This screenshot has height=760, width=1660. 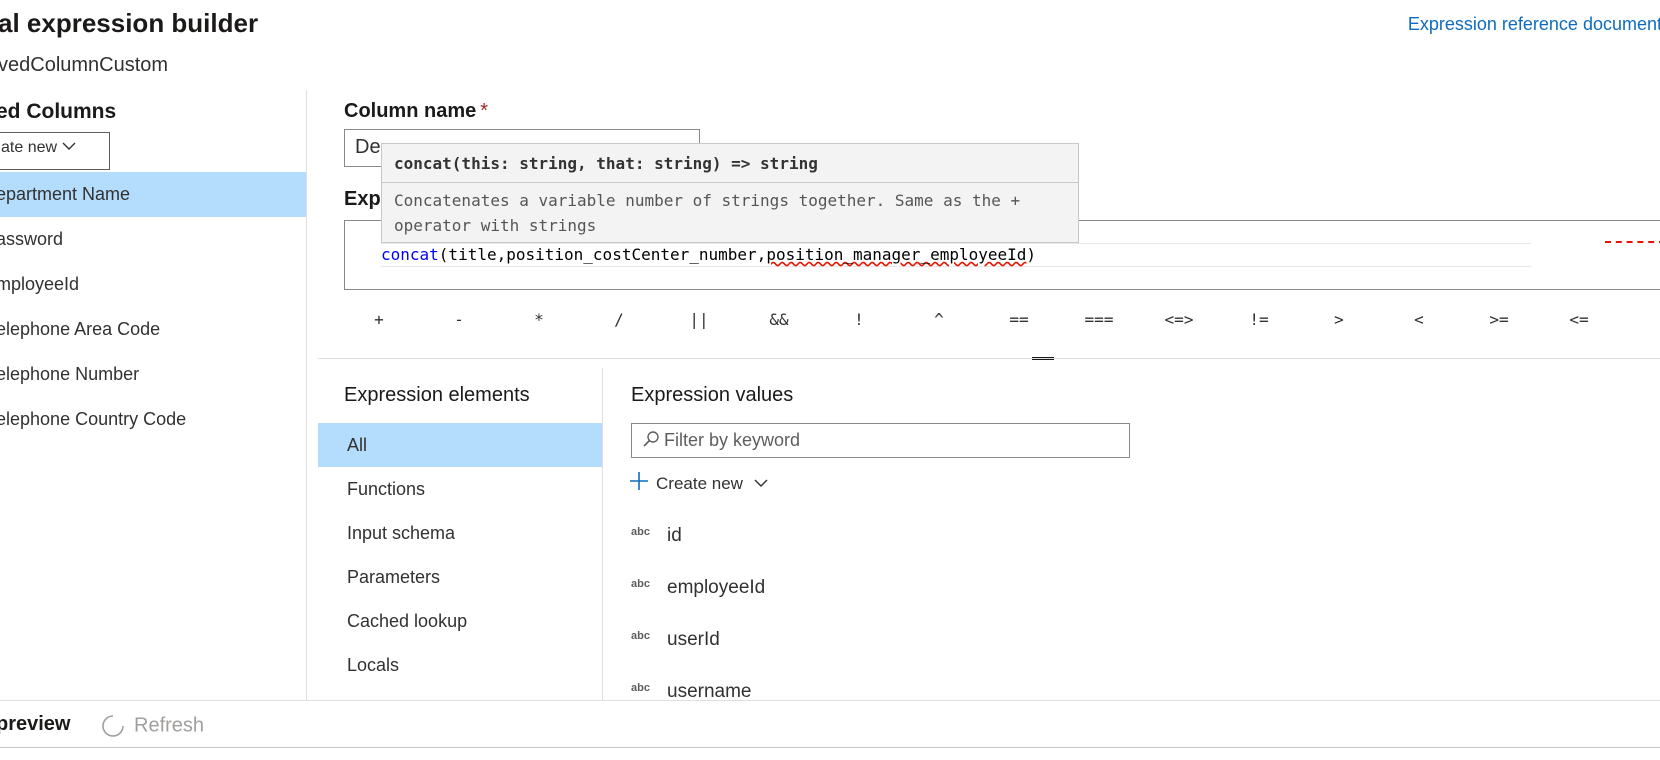 I want to click on column-item: elephone Country Code, so click(x=153, y=419).